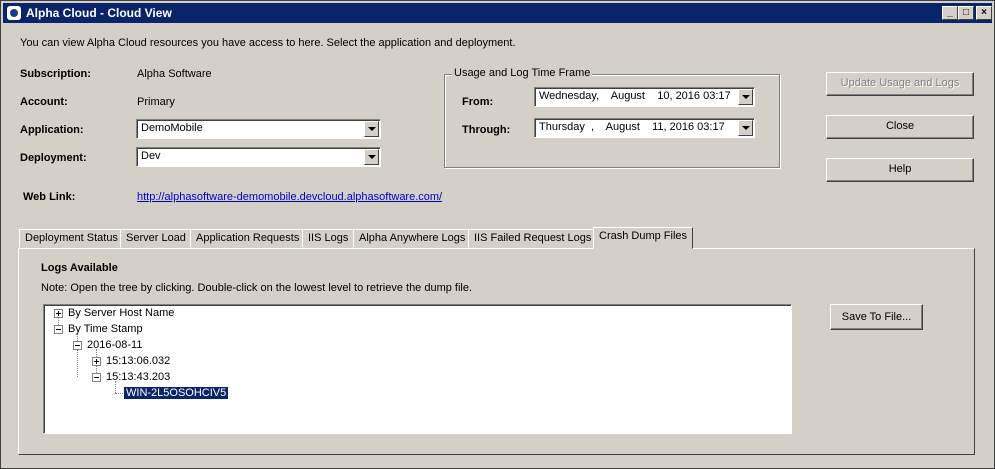 The image size is (995, 469). Describe the element at coordinates (900, 127) in the screenshot. I see `close-button: Close` at that location.